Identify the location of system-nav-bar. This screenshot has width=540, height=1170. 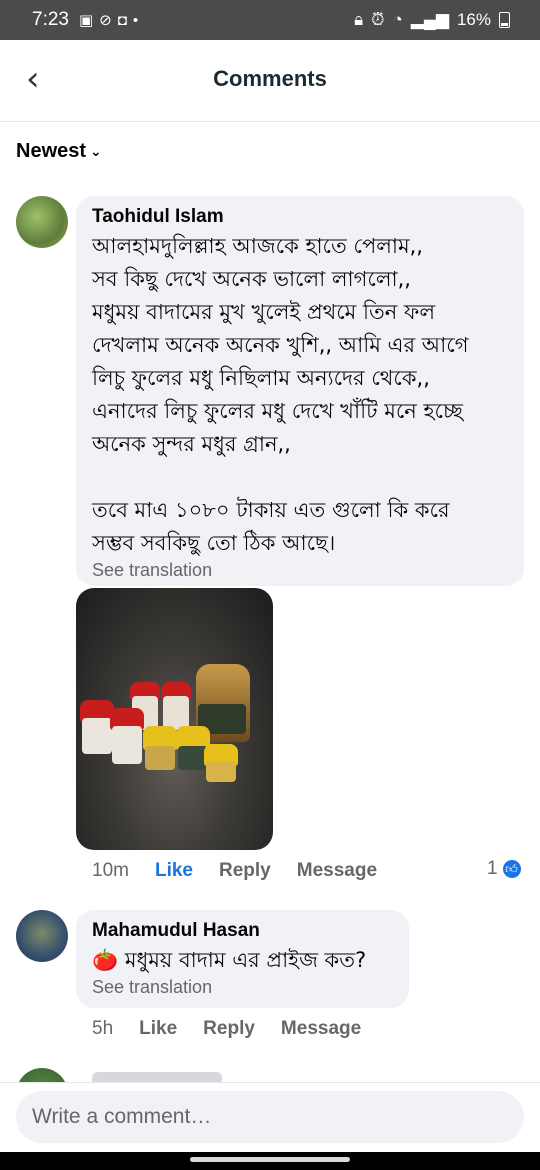
(270, 1161).